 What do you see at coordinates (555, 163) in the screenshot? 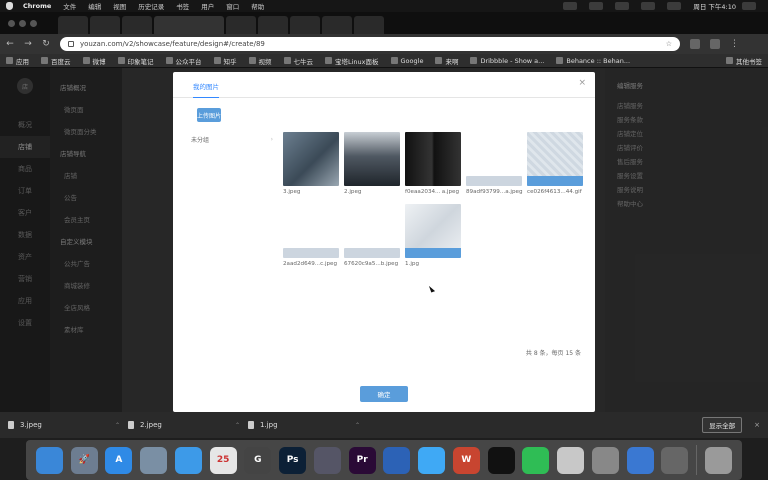
I see `image-thumbnail: ce026f4613... 44.gif` at bounding box center [555, 163].